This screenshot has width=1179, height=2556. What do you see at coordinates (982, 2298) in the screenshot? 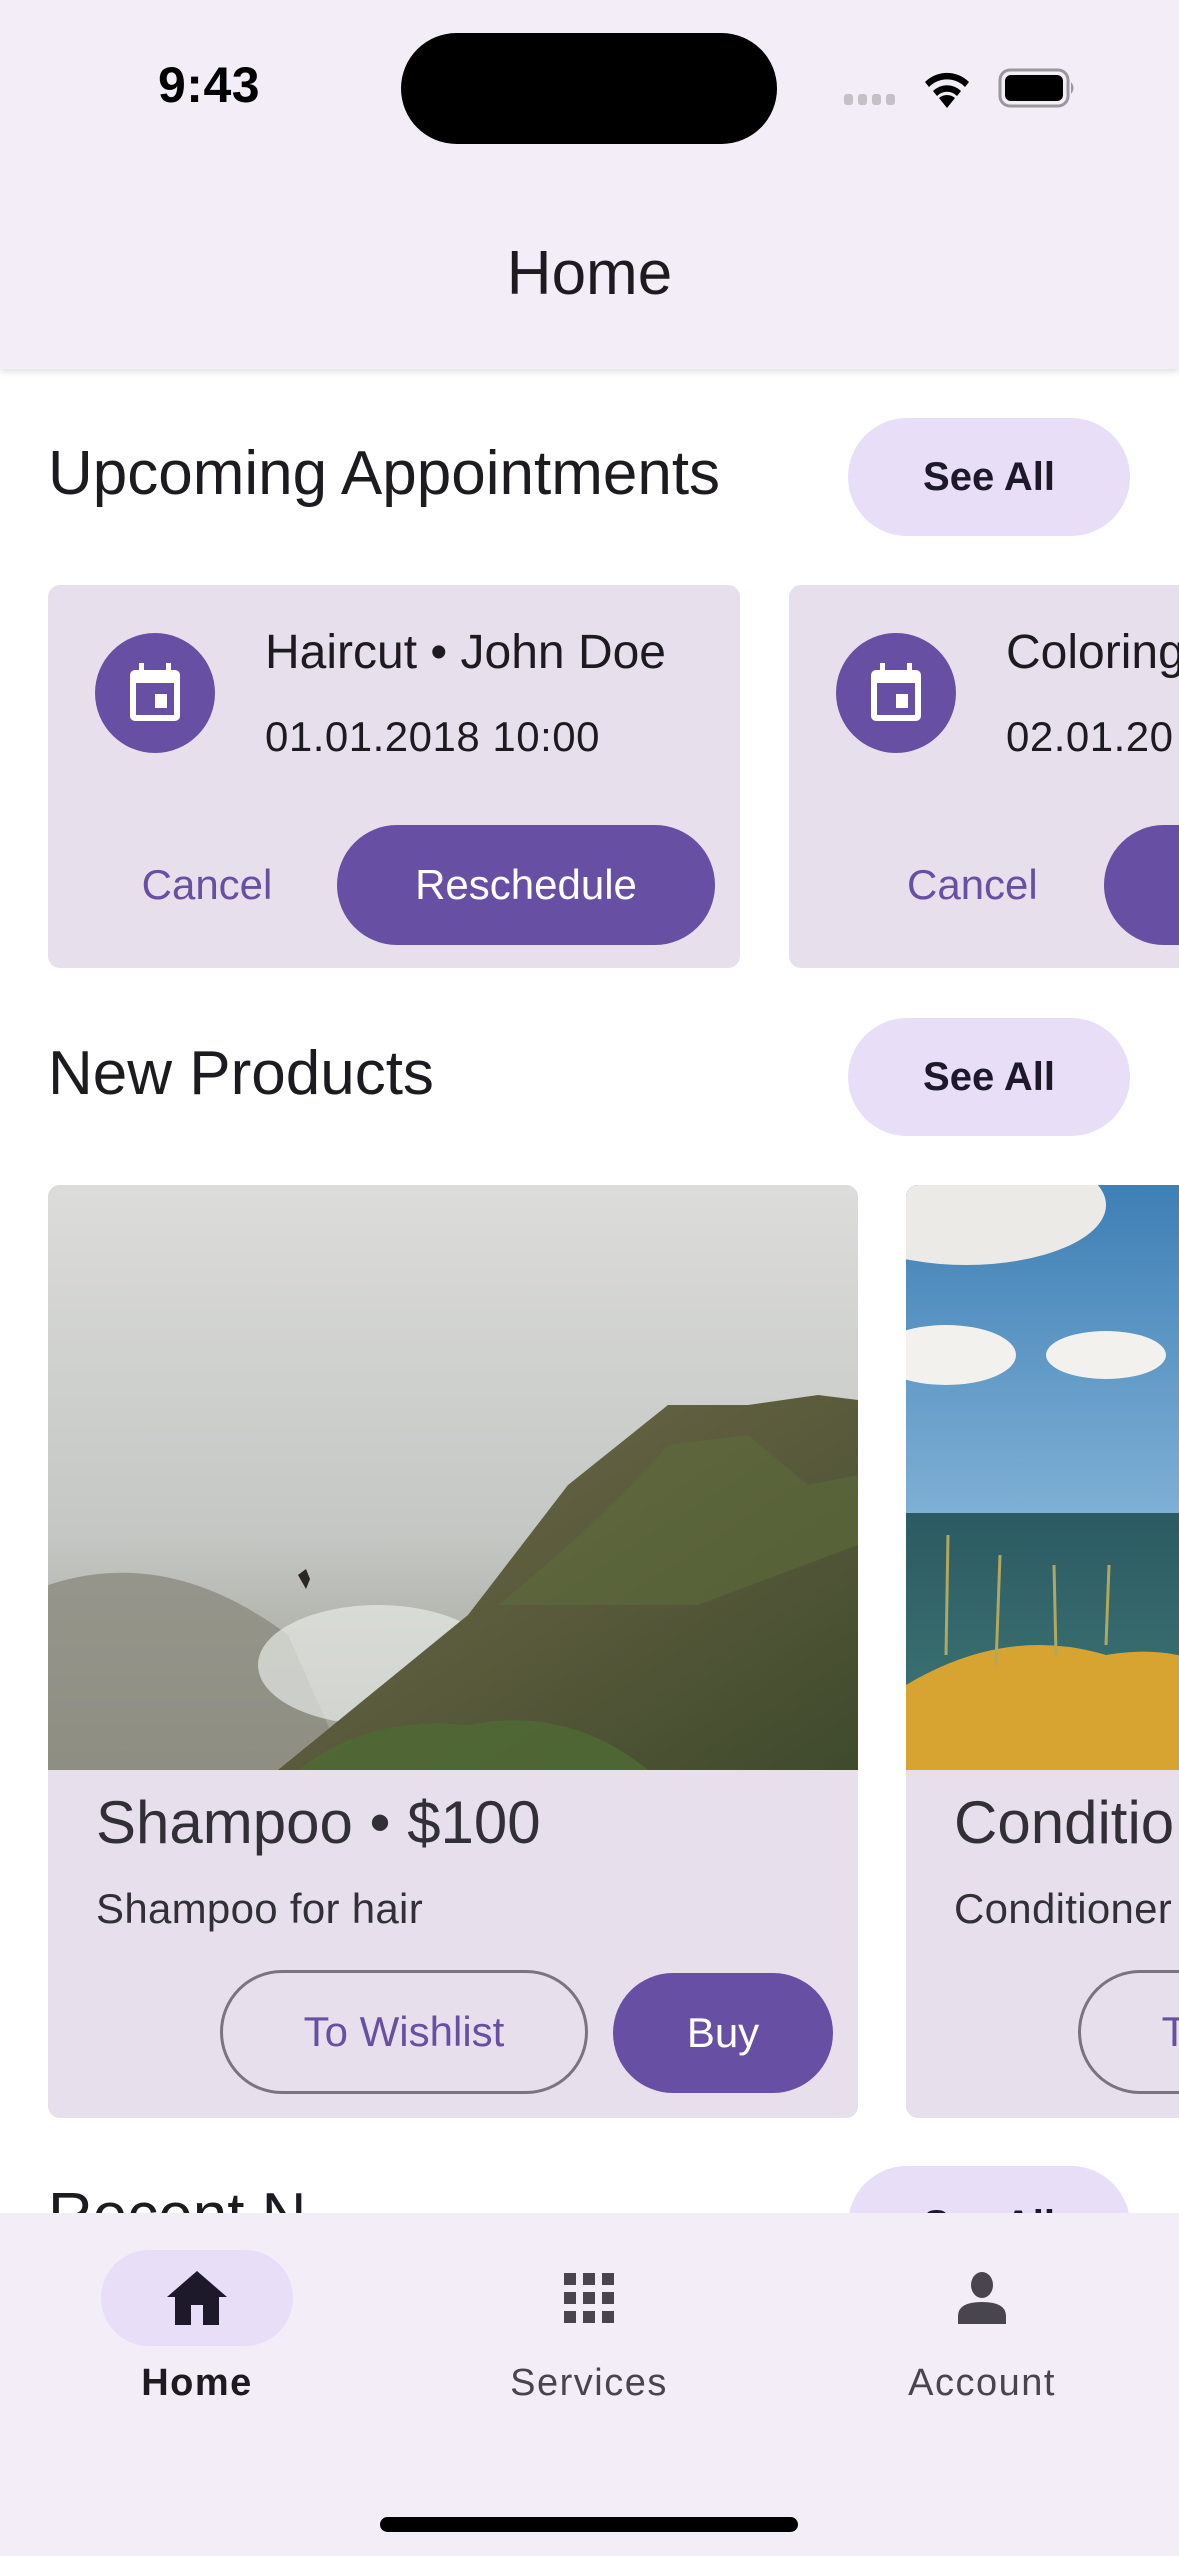
I see `person-icon` at bounding box center [982, 2298].